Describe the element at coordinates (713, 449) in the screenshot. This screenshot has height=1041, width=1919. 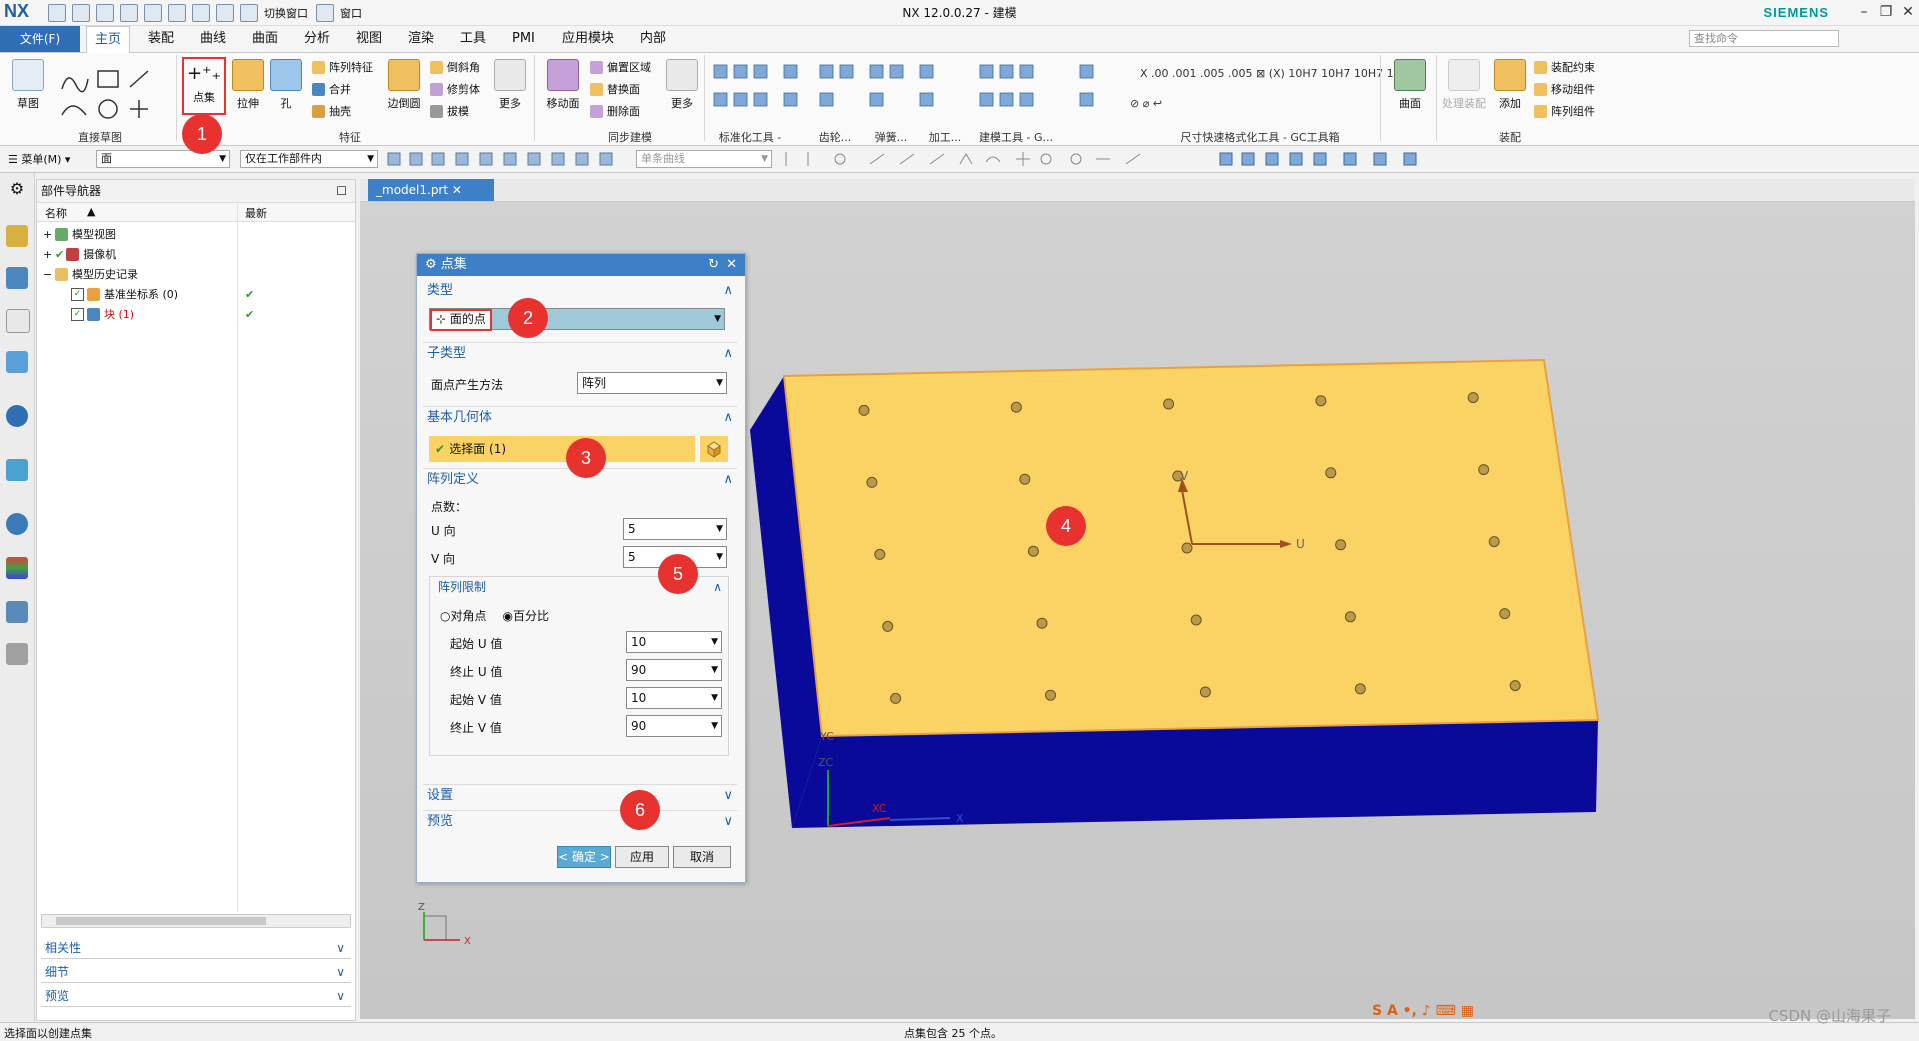
I see `face-cube-icon` at that location.